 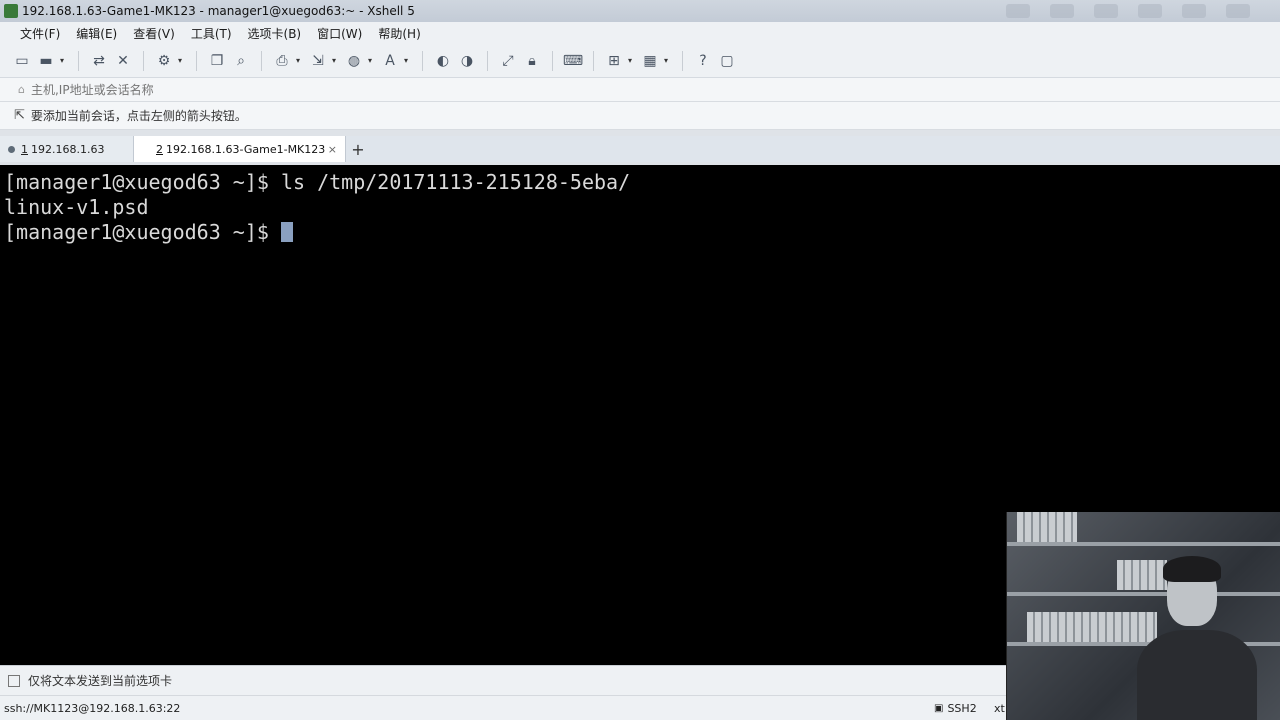 What do you see at coordinates (332, 149) in the screenshot?
I see `close-icon: ×` at bounding box center [332, 149].